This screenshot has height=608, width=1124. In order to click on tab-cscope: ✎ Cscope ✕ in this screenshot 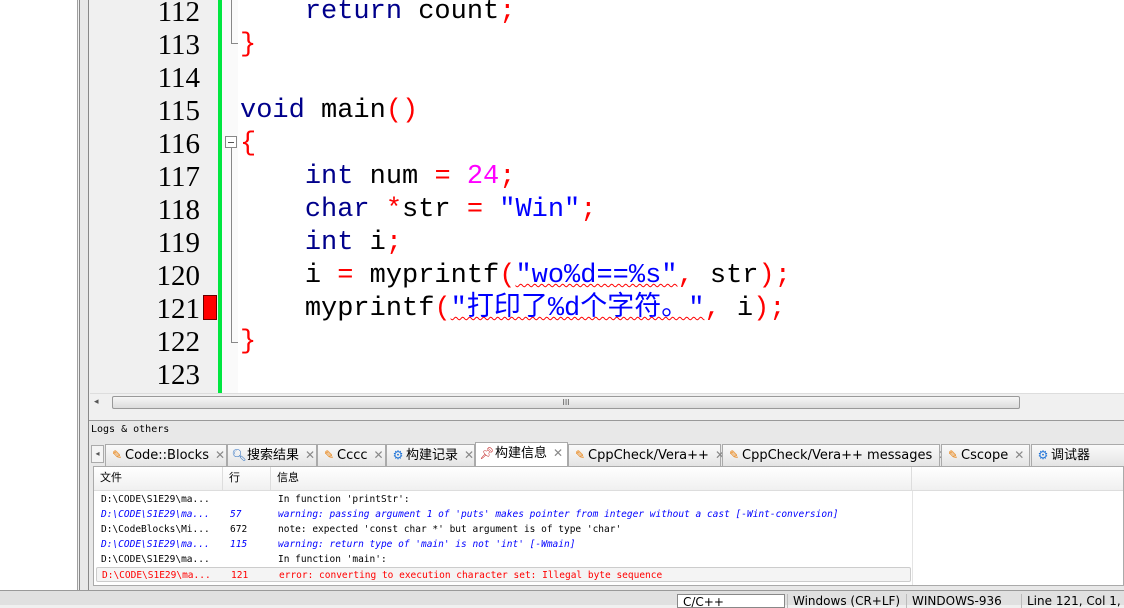, I will do `click(985, 455)`.